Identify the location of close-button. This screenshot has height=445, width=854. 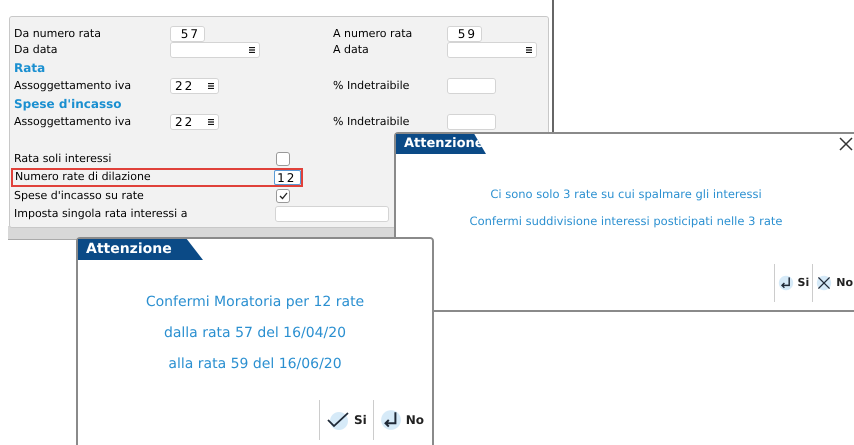
(846, 144).